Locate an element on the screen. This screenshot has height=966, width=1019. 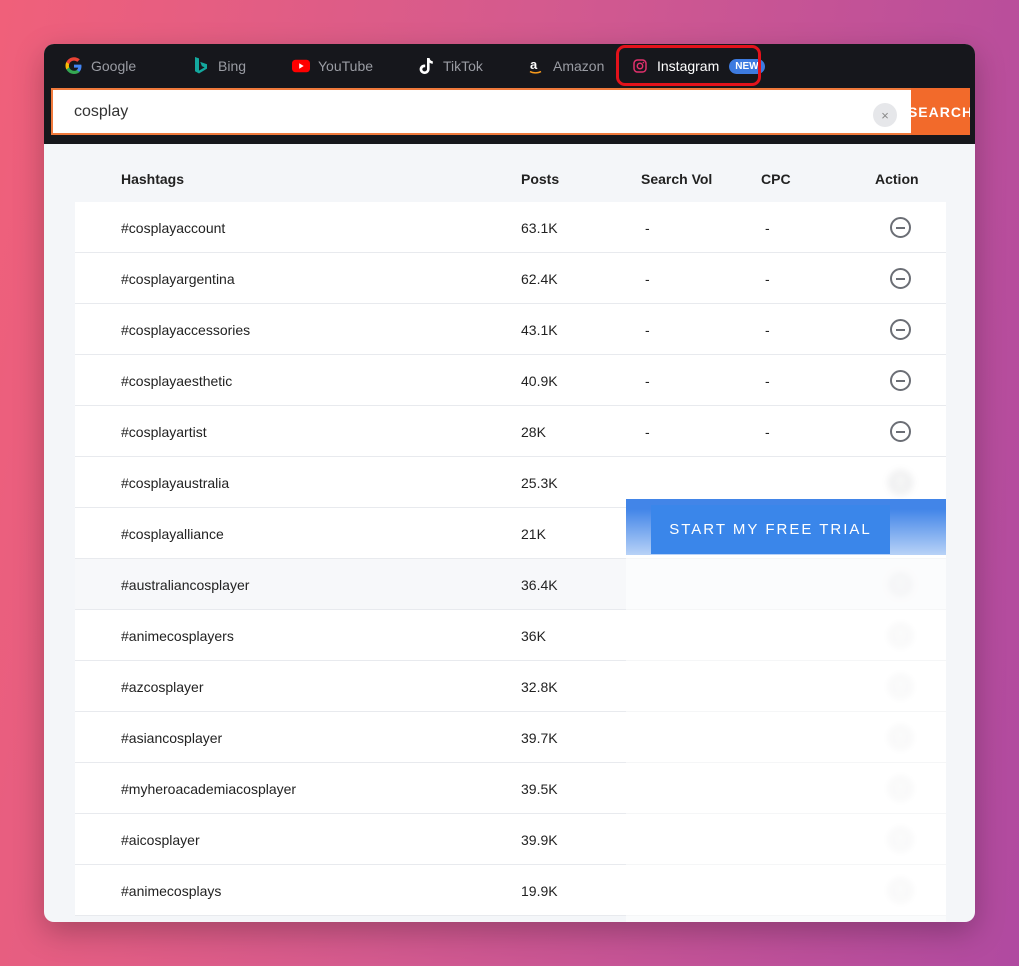
posts-cell: 36.4K is located at coordinates (539, 585).